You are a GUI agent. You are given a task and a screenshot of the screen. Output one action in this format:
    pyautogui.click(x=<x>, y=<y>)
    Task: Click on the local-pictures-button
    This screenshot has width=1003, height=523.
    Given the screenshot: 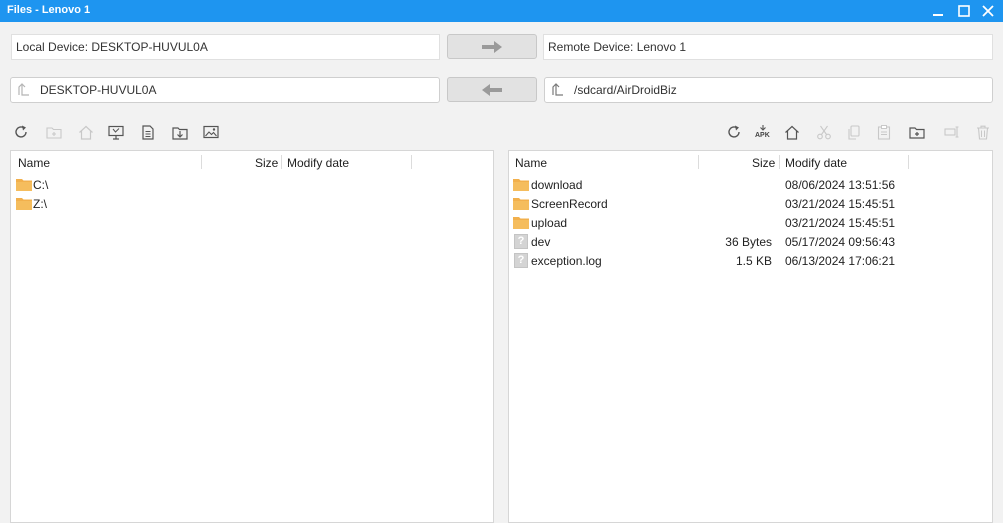 What is the action you would take?
    pyautogui.click(x=211, y=132)
    